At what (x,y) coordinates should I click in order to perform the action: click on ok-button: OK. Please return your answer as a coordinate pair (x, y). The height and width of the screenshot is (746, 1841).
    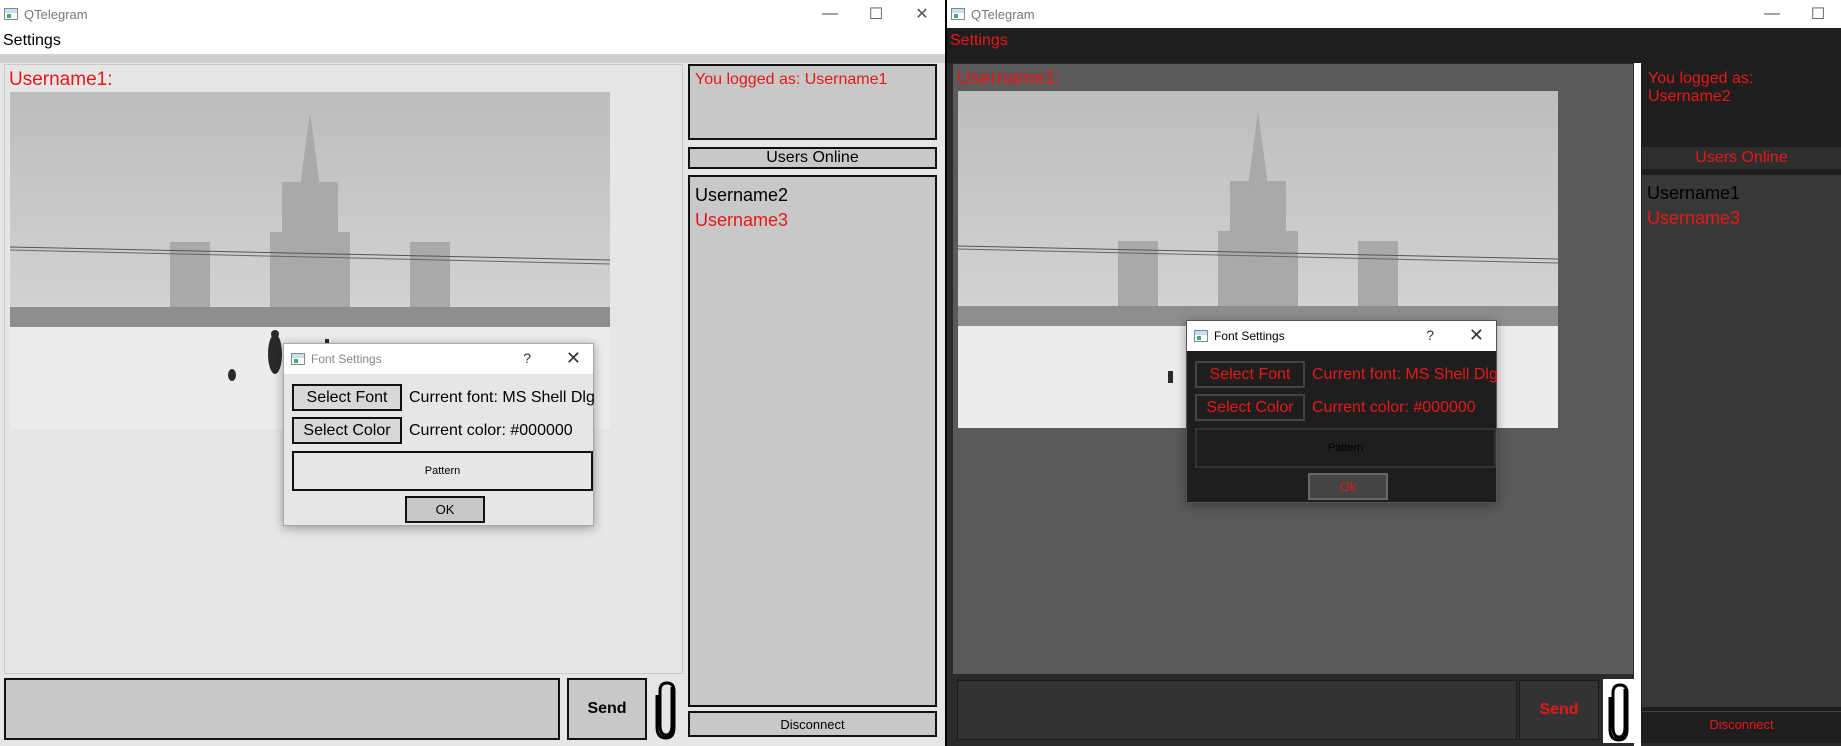
    Looking at the image, I should click on (445, 509).